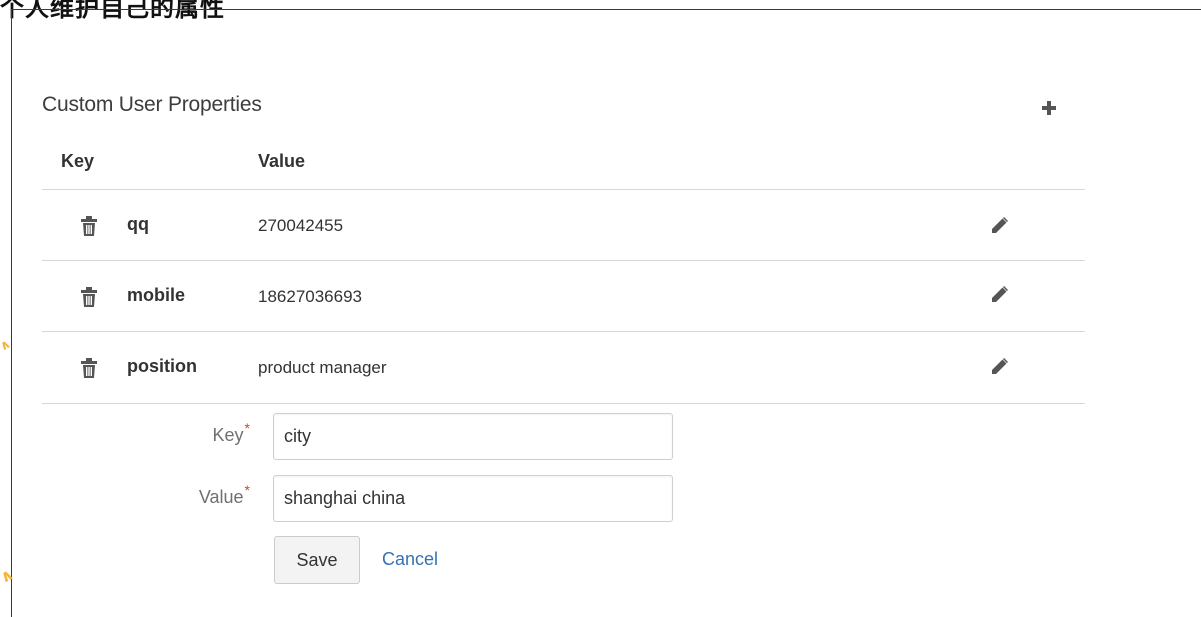  I want to click on clipped-heading: 个人维护自己的属性, so click(112, 11).